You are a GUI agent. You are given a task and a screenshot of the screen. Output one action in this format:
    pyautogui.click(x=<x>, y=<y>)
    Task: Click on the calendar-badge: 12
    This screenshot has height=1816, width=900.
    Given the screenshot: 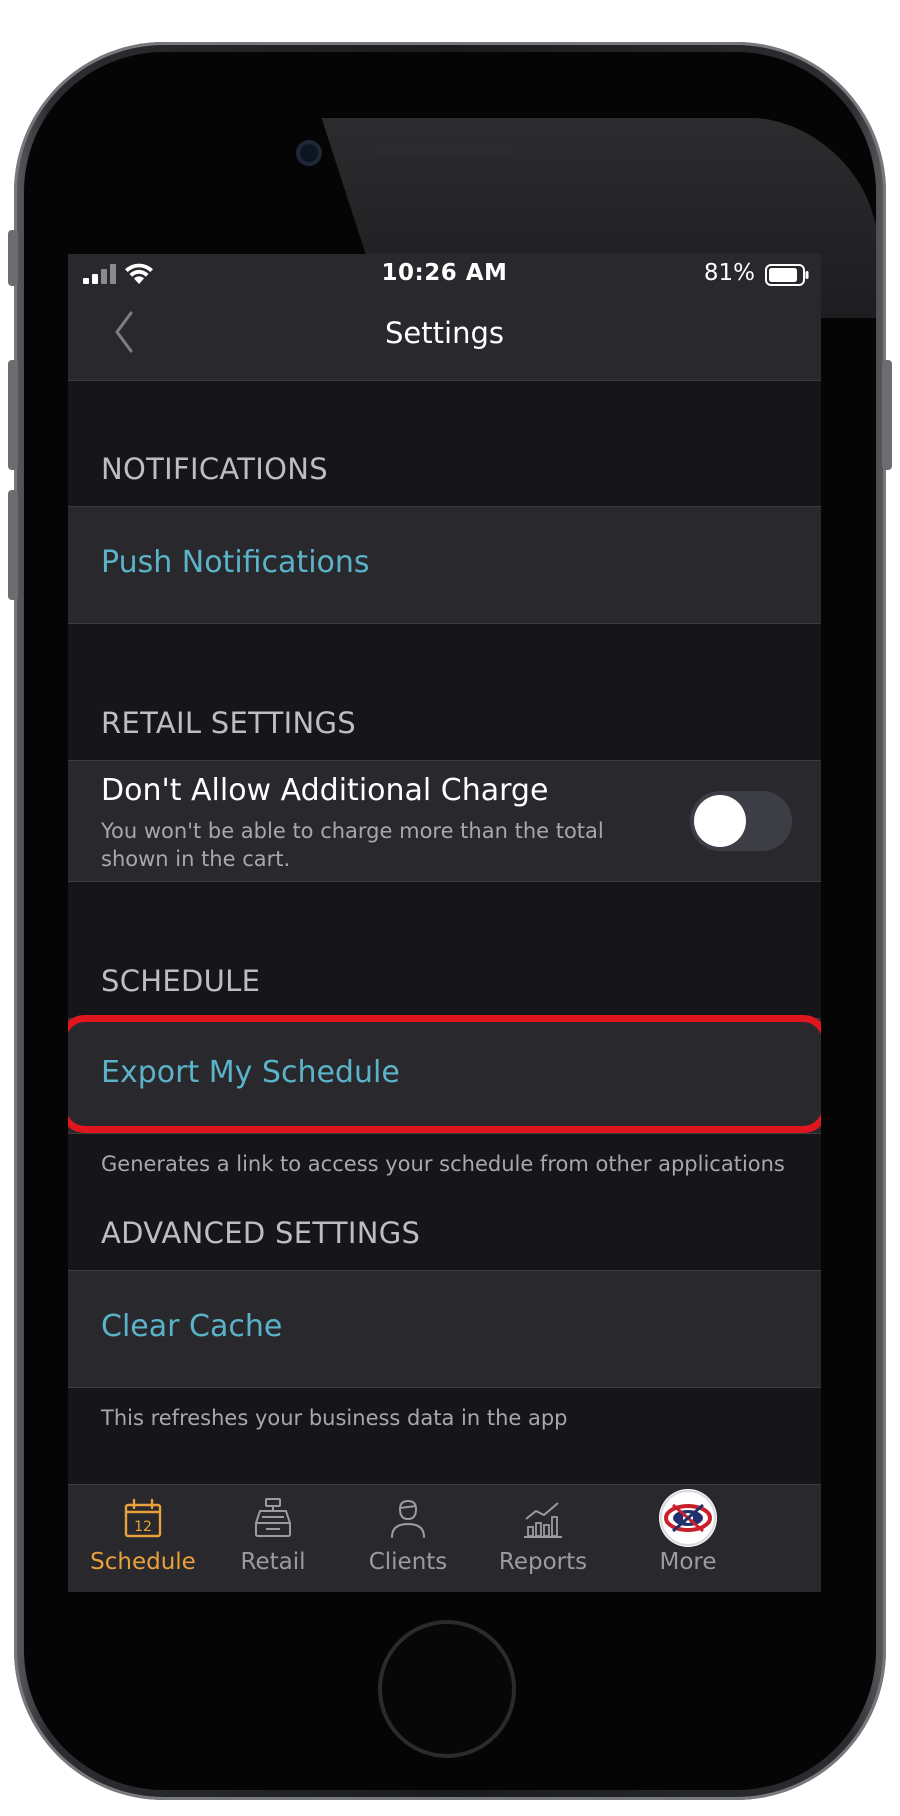 What is the action you would take?
    pyautogui.click(x=143, y=1527)
    